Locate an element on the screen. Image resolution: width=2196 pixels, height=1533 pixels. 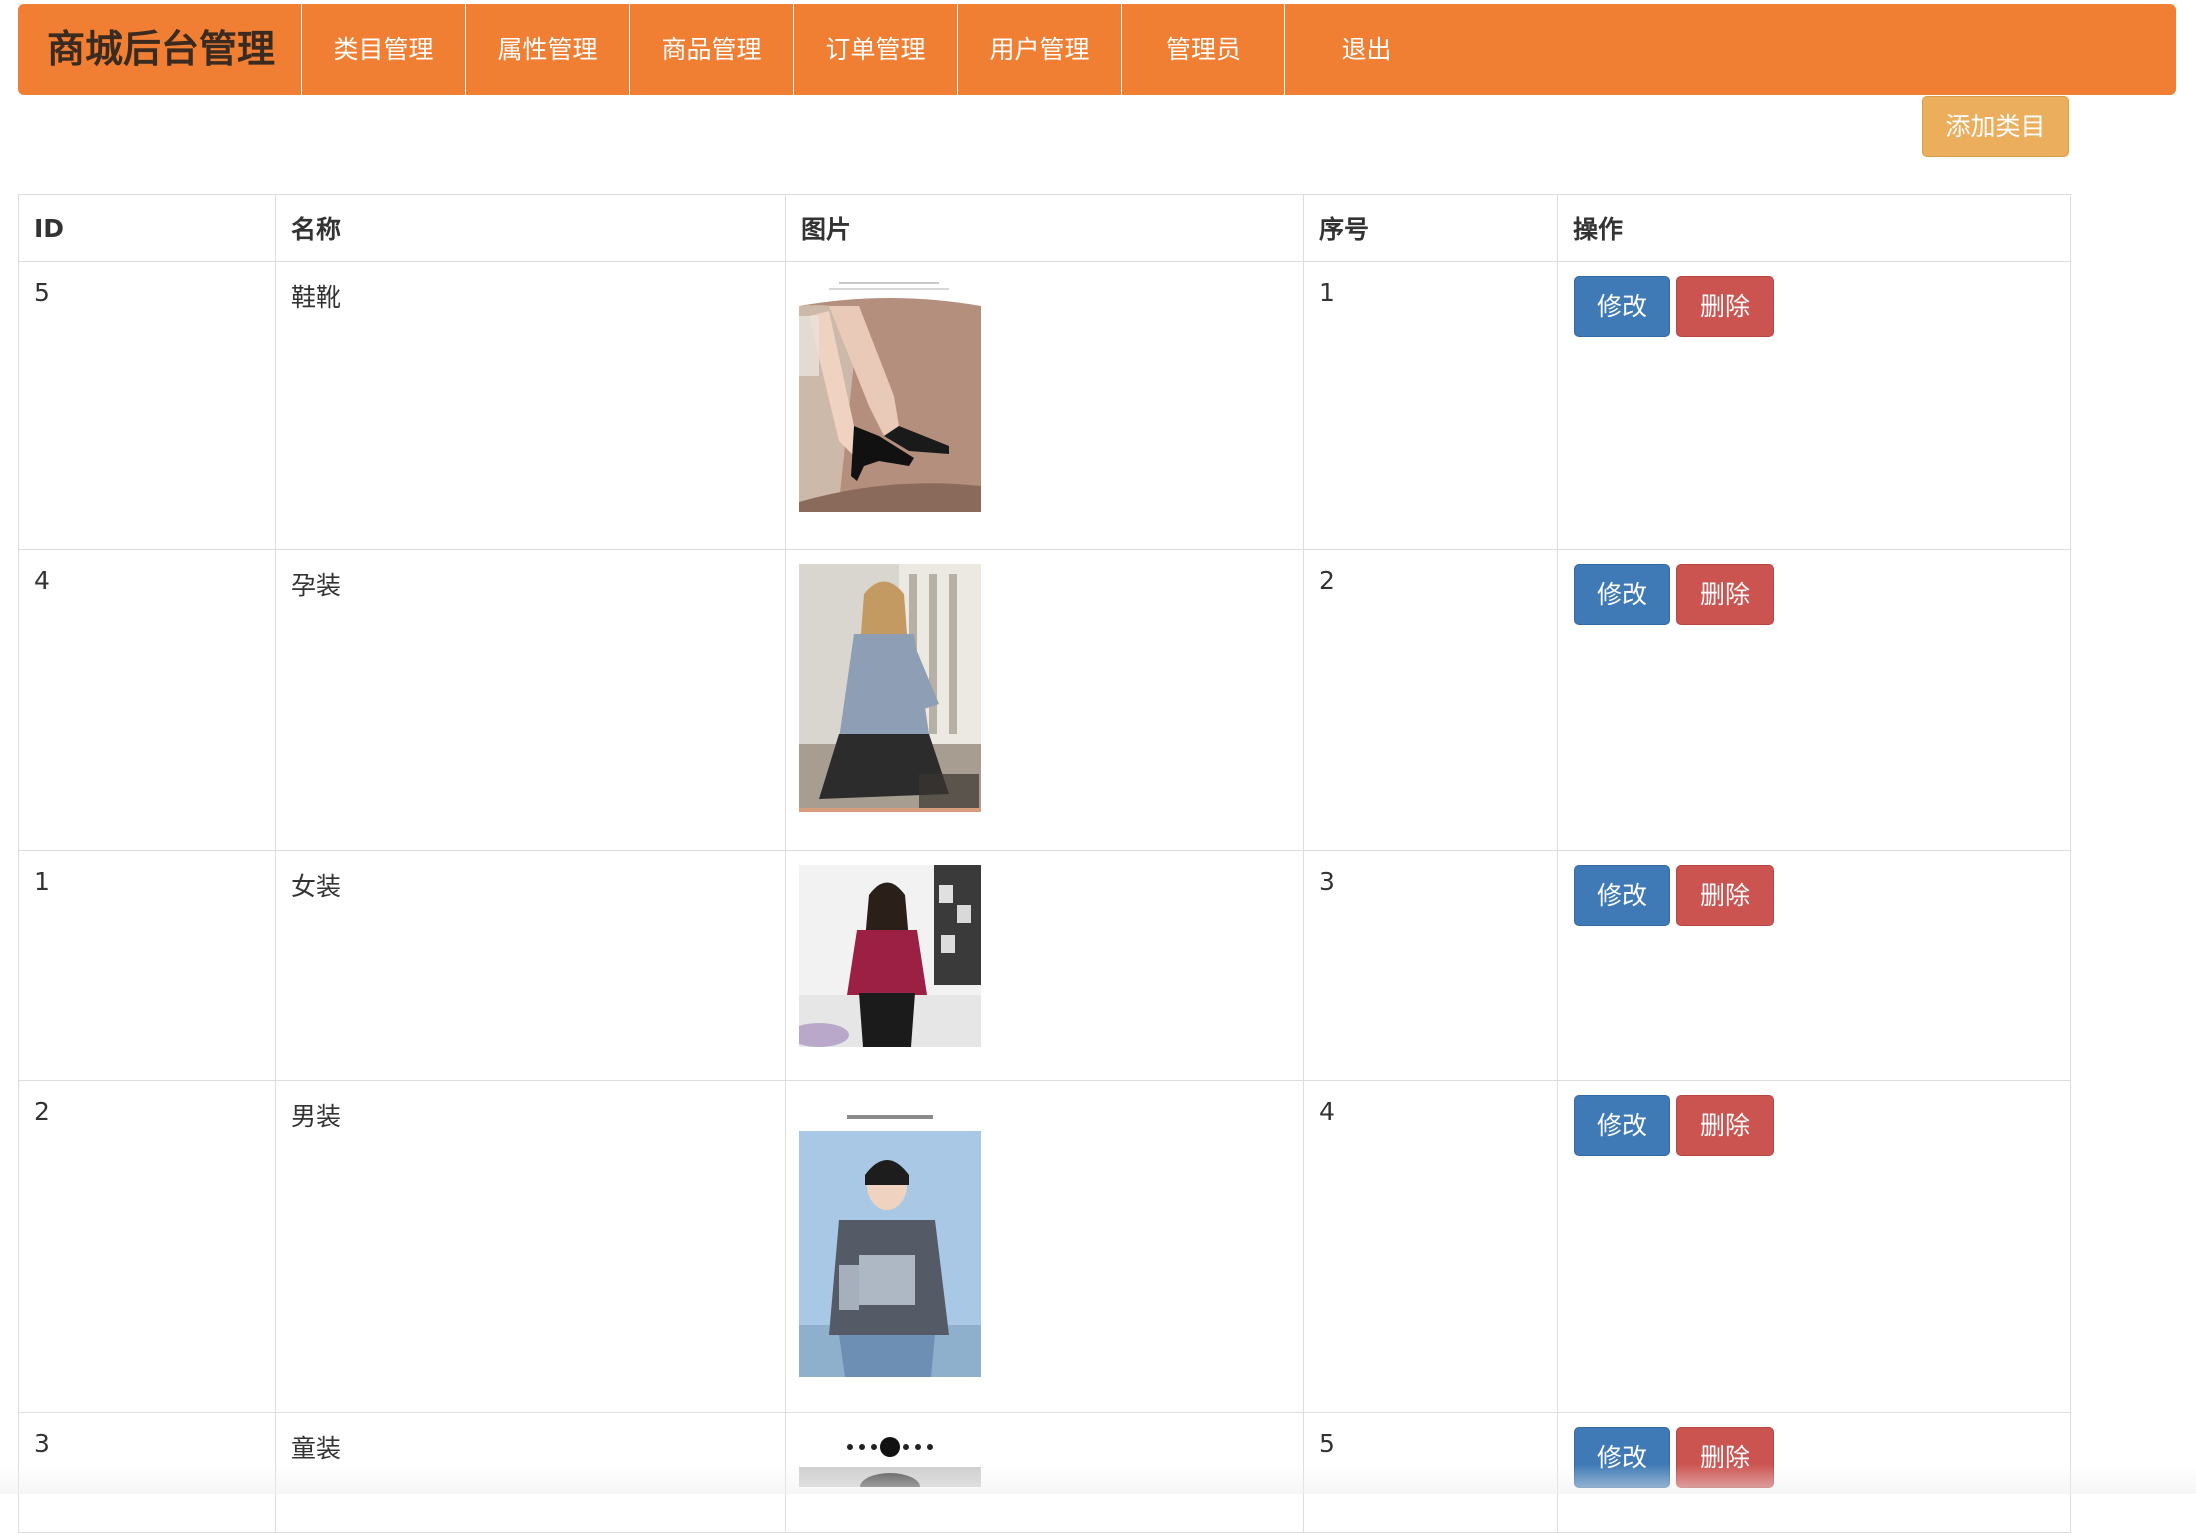
header-name: 名称 is located at coordinates (530, 228).